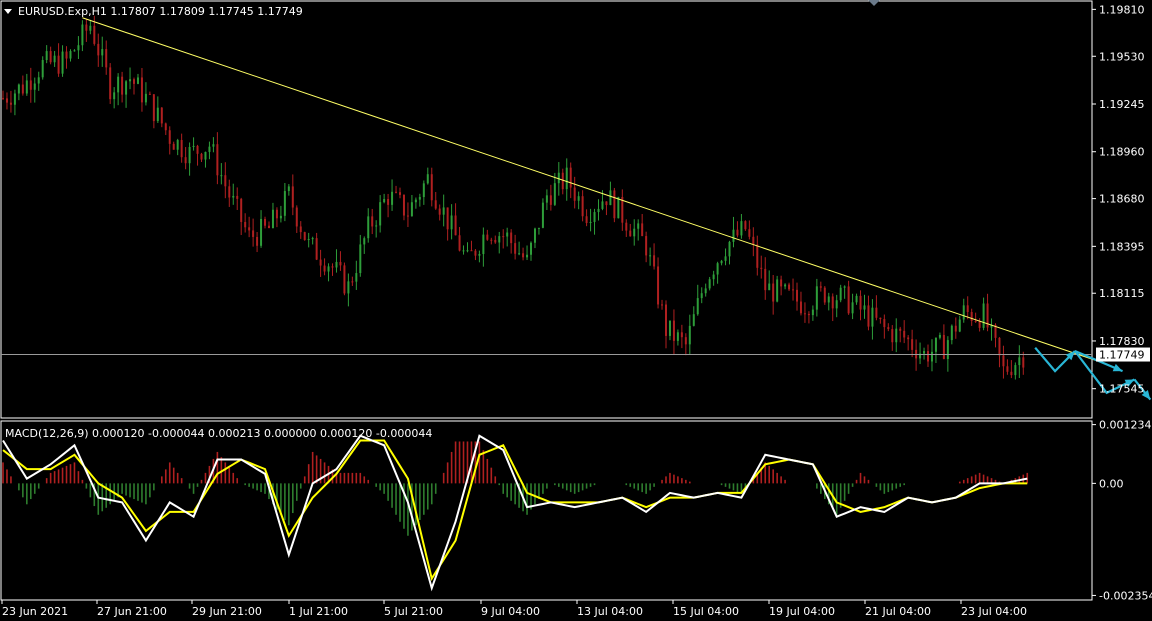 The image size is (1152, 621). Describe the element at coordinates (1122, 199) in the screenshot. I see `price-tick-label: 1.18680` at that location.